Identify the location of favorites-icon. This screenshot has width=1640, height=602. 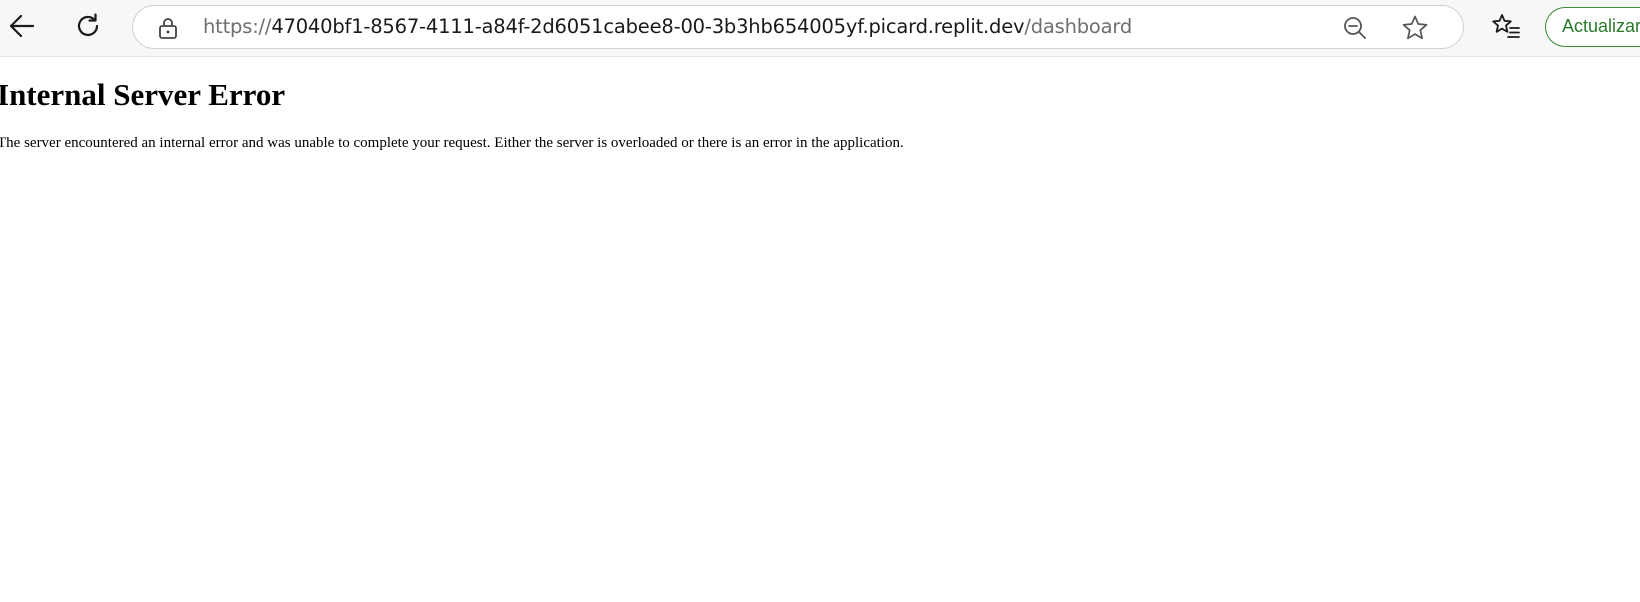
(1506, 26).